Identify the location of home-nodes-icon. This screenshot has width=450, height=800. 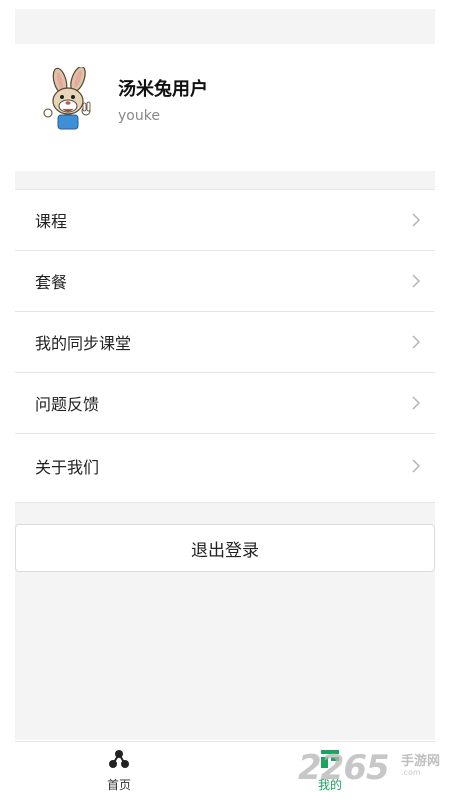
(119, 759).